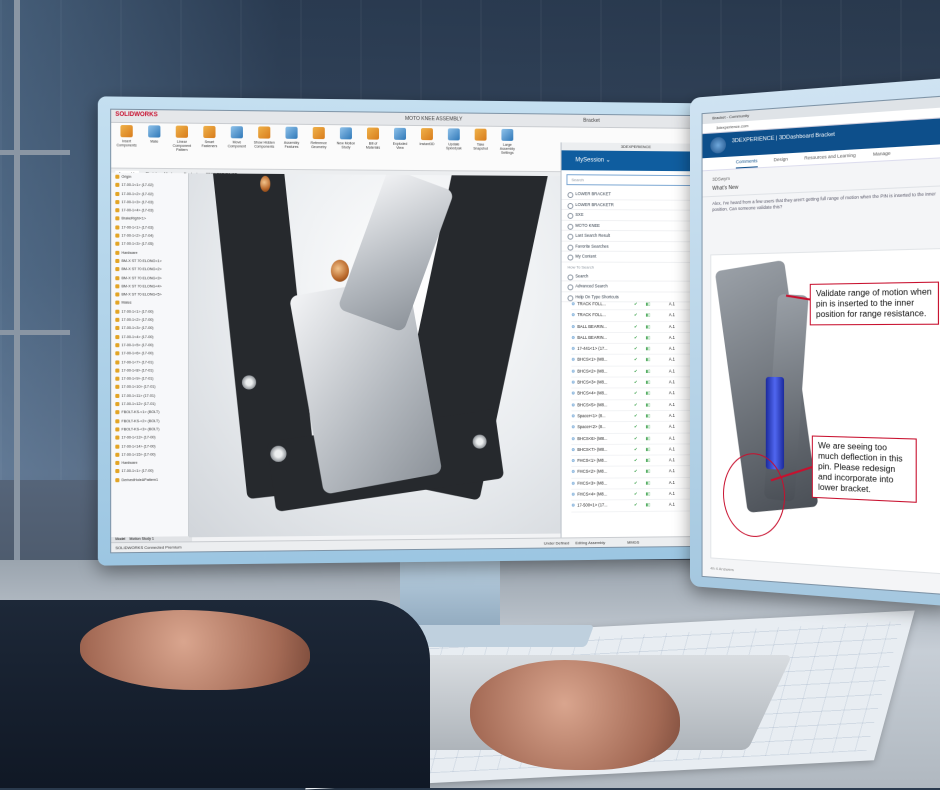  I want to click on ribbon-button: Mate, so click(154, 145).